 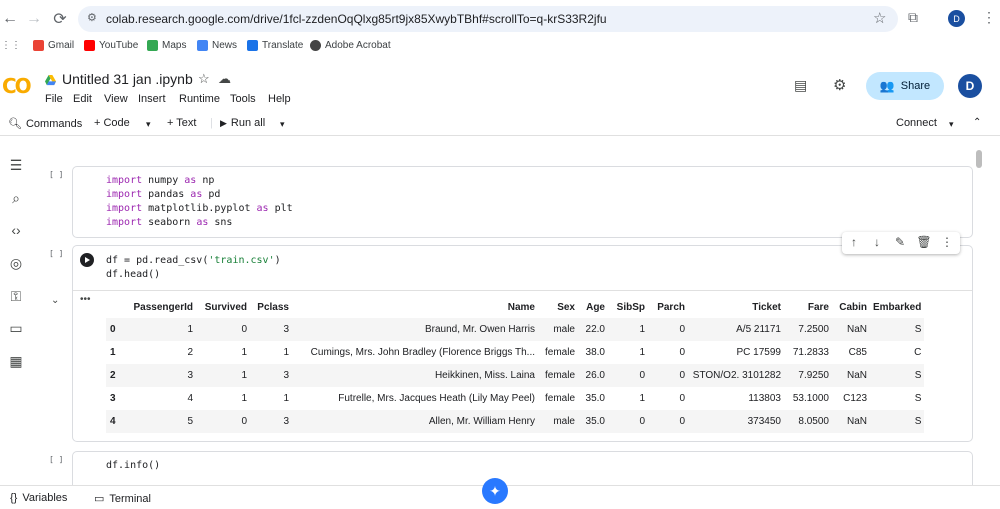 I want to click on edit-pen-icon: ✎, so click(x=900, y=242).